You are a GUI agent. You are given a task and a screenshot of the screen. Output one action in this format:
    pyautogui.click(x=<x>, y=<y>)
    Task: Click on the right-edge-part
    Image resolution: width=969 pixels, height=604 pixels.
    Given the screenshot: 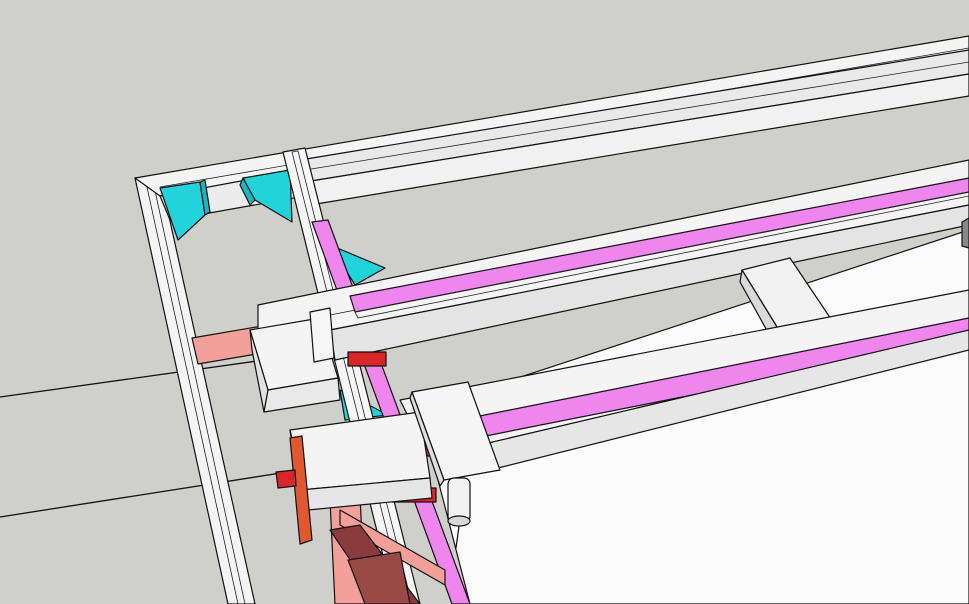 What is the action you would take?
    pyautogui.click(x=965, y=233)
    